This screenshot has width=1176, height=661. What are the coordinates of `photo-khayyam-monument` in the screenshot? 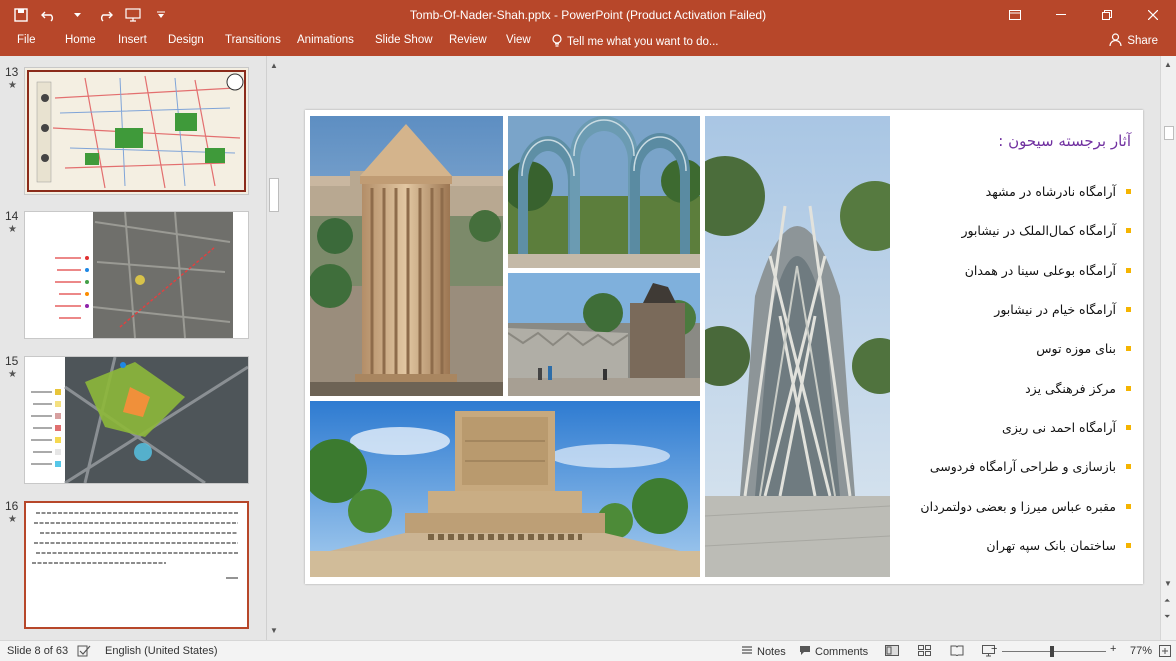 It's located at (797, 346).